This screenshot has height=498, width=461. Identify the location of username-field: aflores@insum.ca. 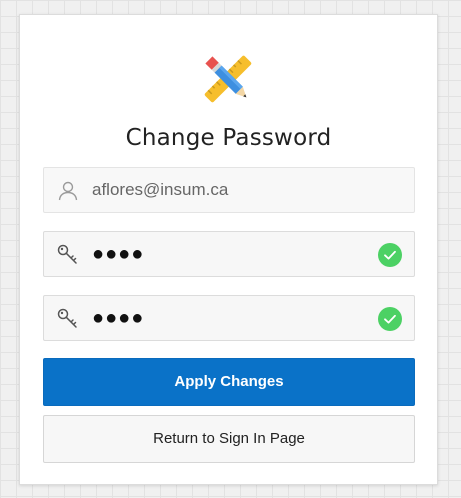
(229, 190).